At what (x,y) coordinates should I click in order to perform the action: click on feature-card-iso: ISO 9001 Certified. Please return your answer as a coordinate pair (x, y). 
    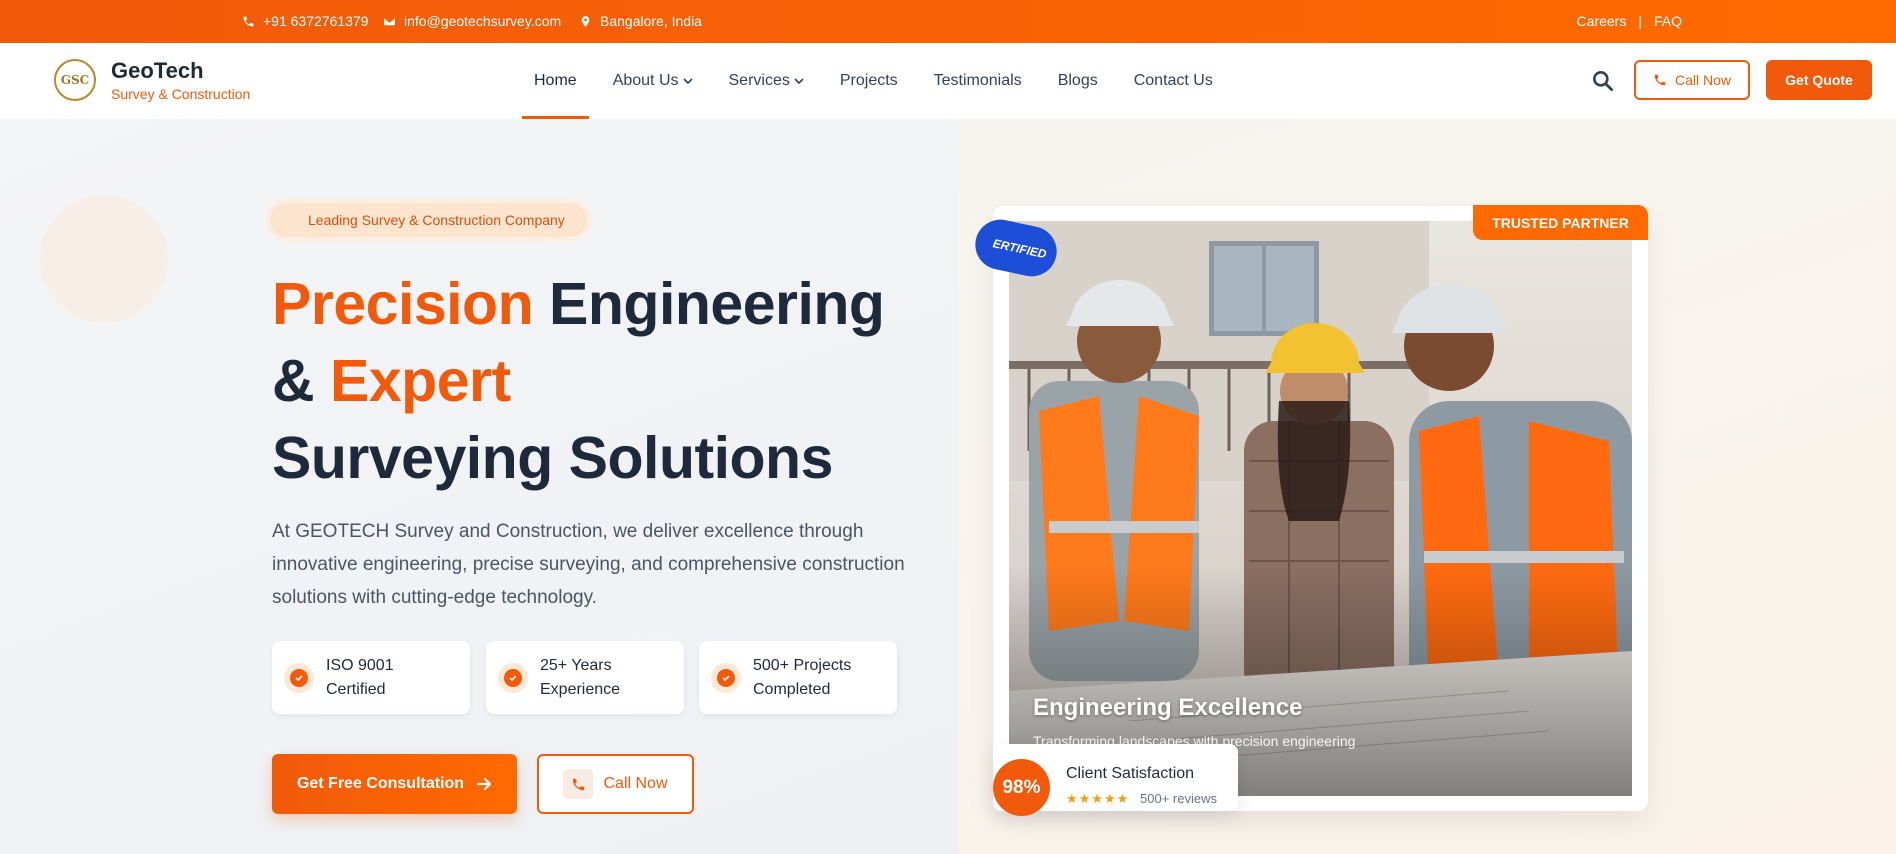
    Looking at the image, I should click on (371, 677).